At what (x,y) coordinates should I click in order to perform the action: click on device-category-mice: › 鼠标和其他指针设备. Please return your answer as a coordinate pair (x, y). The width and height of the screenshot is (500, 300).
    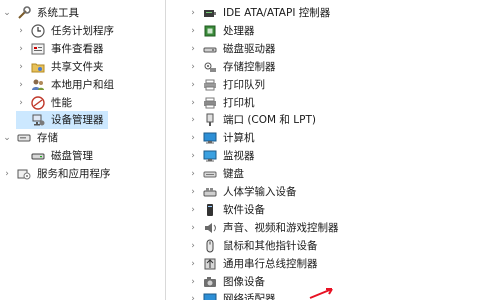
    Looking at the image, I should click on (253, 246).